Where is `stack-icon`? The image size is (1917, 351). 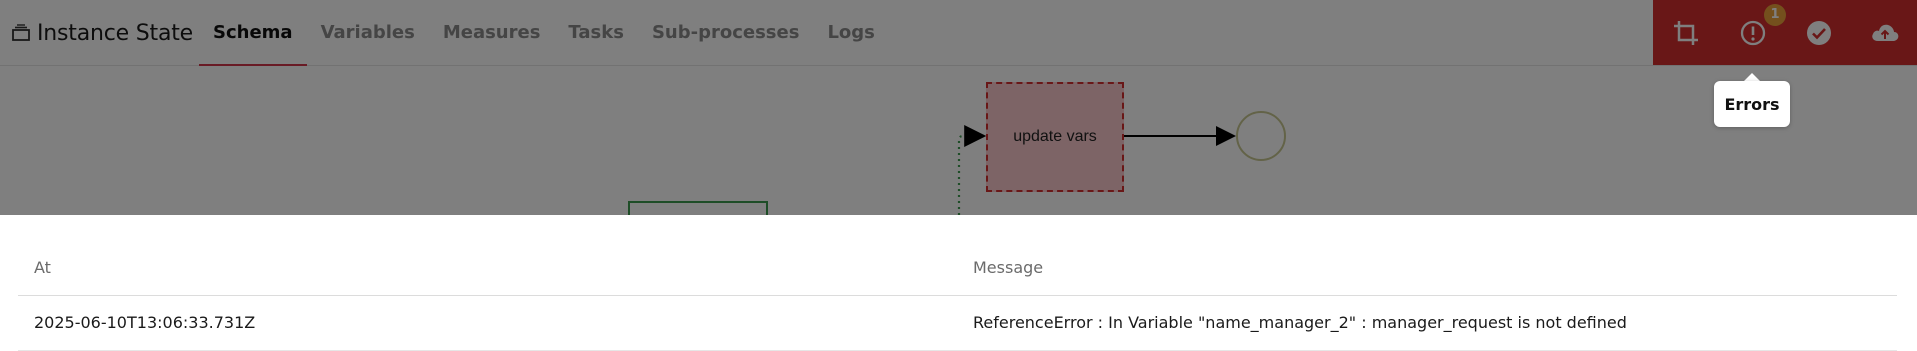 stack-icon is located at coordinates (21, 33).